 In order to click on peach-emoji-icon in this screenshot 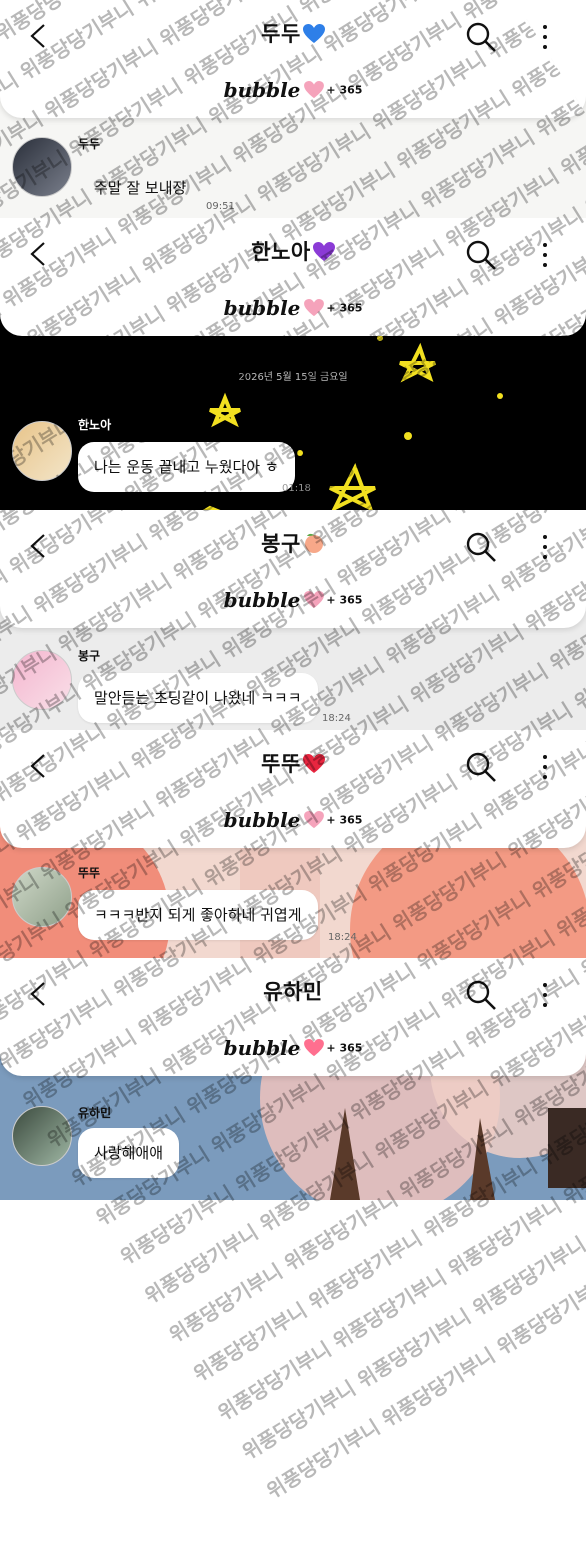, I will do `click(313, 543)`.